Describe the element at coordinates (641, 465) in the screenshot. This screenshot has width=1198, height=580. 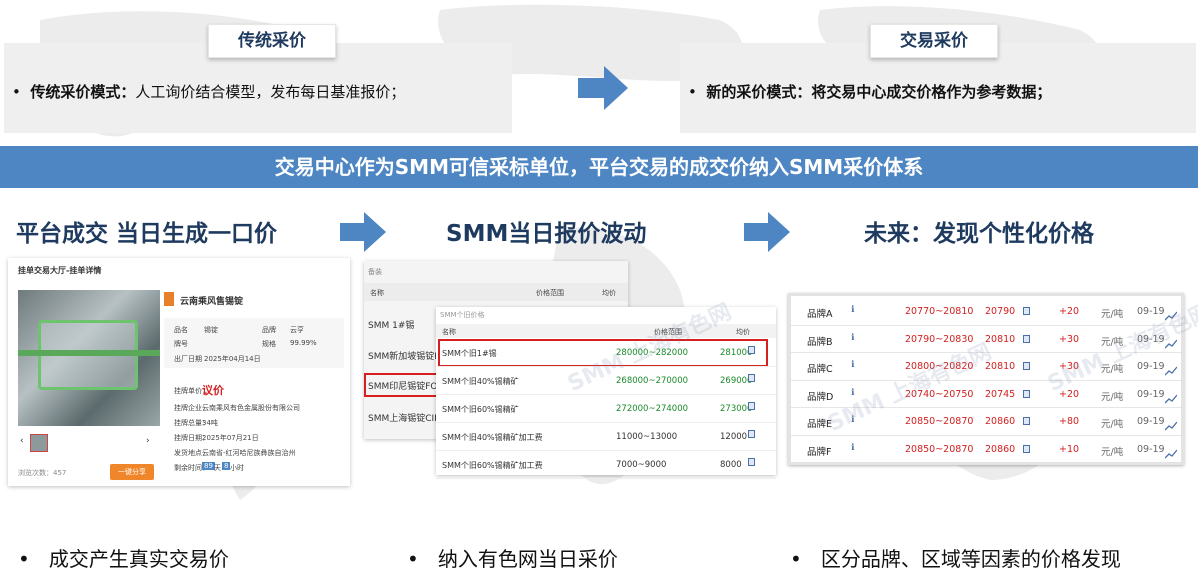
I see `price-row-range: 7000~9000` at that location.